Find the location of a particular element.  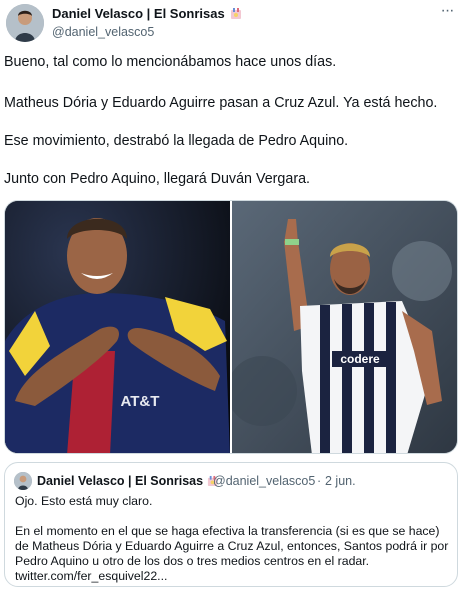

author-name: Daniel Velasco | El Sonrisas is located at coordinates (147, 13).